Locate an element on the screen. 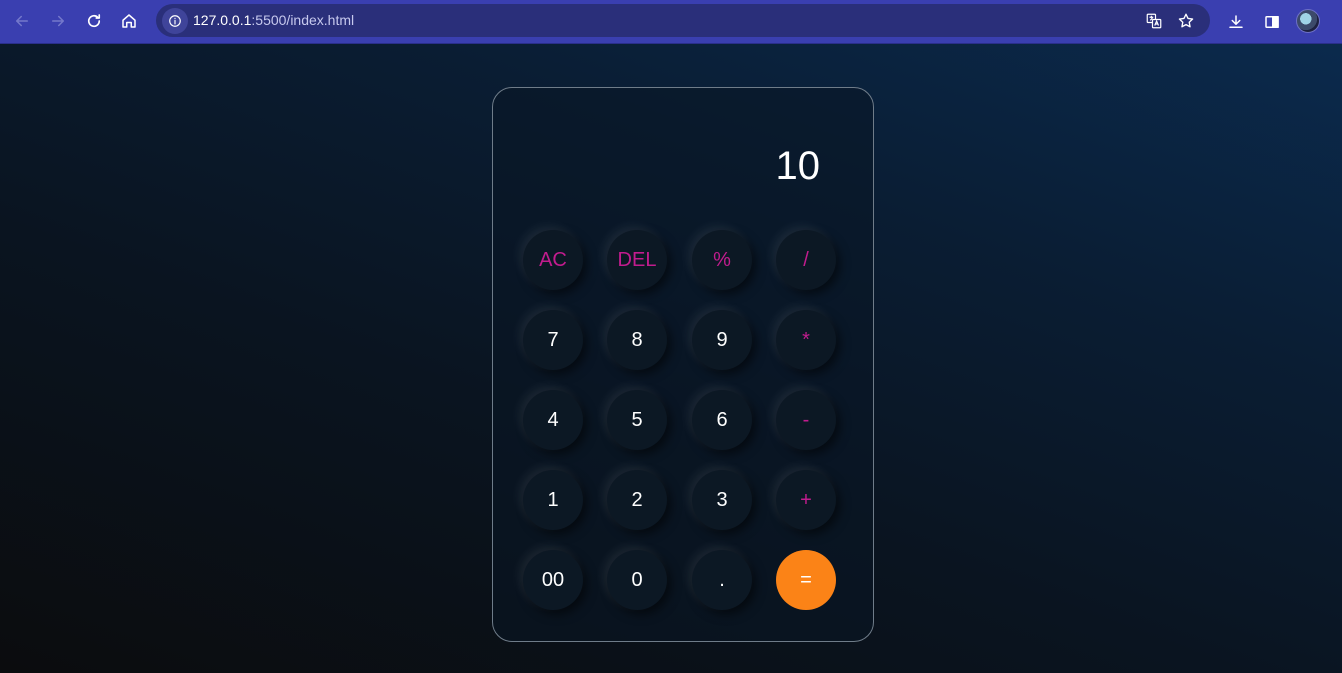  equals-button: = is located at coordinates (806, 580).